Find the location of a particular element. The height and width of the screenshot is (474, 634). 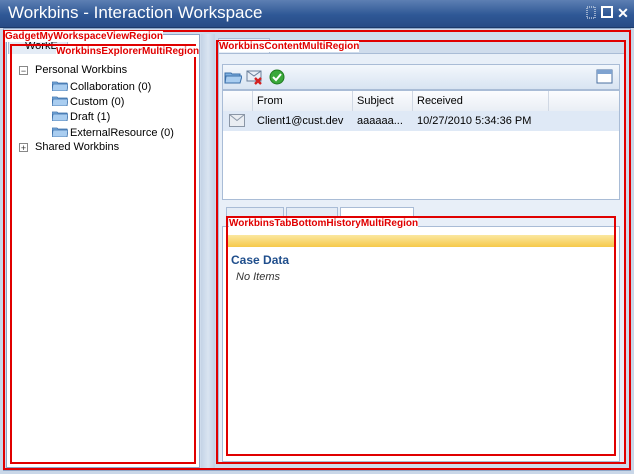

window-title: Workbins - Interaction Workspace is located at coordinates (135, 12).